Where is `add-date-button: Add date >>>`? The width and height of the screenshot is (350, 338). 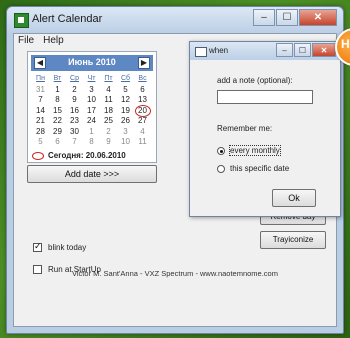 add-date-button: Add date >>> is located at coordinates (92, 174).